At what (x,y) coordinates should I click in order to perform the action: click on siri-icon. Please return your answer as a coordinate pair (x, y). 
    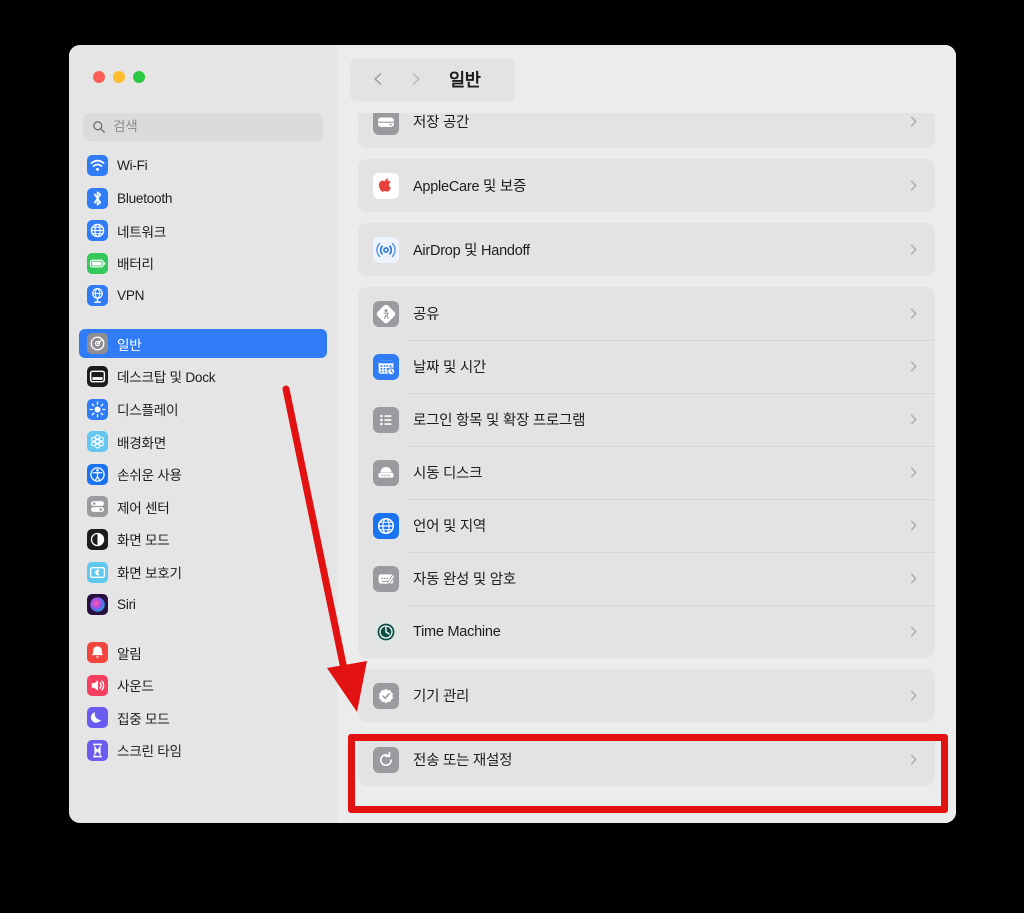
    Looking at the image, I should click on (97, 605).